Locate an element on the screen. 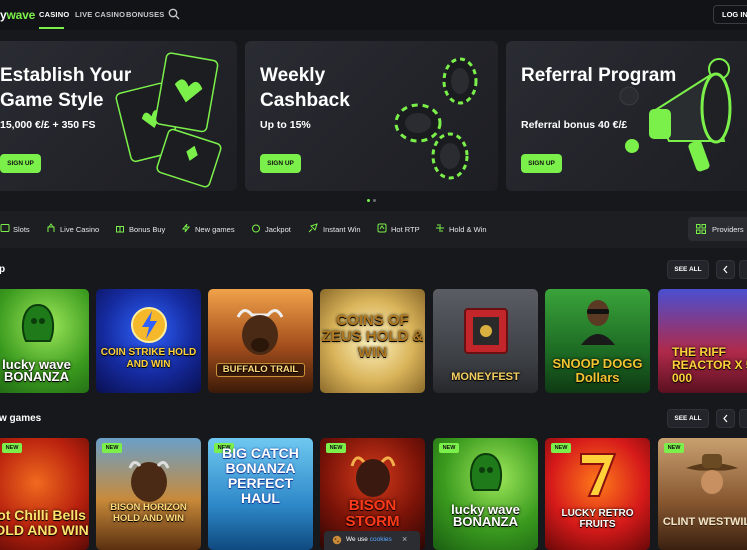  game-tile: NEW CLINT WESTWILD is located at coordinates (702, 494).